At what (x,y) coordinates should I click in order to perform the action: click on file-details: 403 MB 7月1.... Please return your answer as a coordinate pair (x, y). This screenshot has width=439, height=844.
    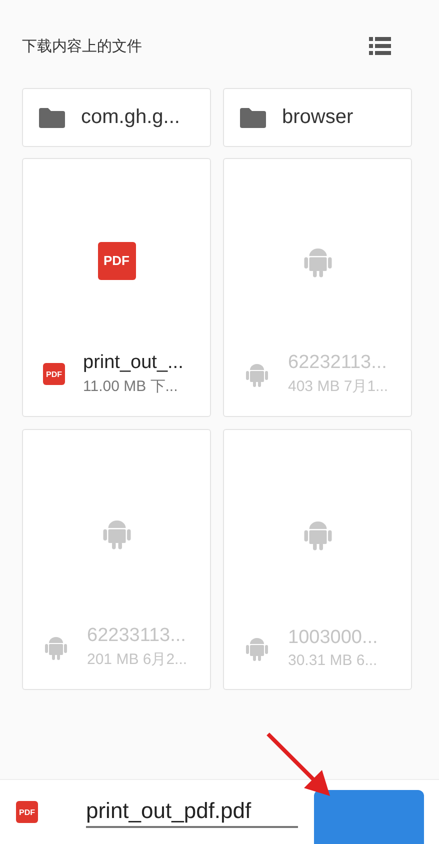
    Looking at the image, I should click on (338, 386).